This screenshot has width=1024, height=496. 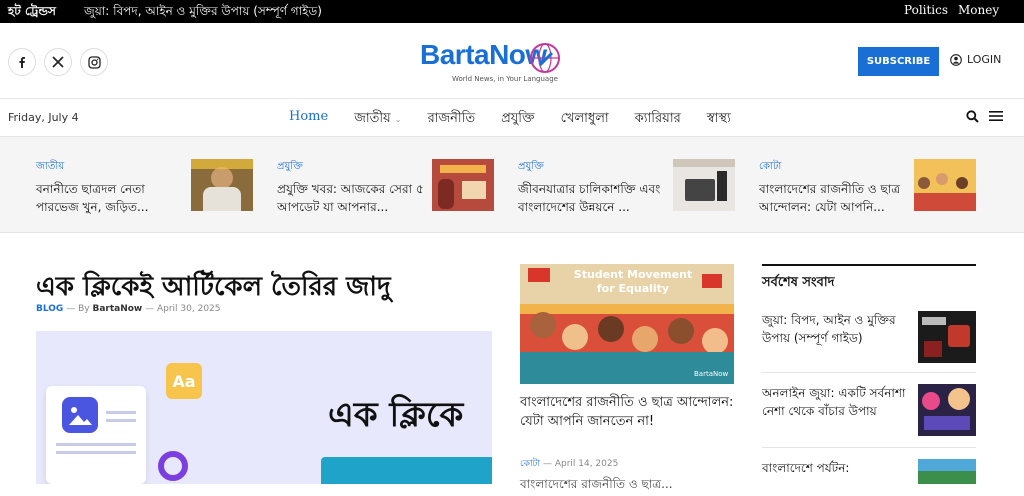 What do you see at coordinates (956, 59) in the screenshot?
I see `user-icon` at bounding box center [956, 59].